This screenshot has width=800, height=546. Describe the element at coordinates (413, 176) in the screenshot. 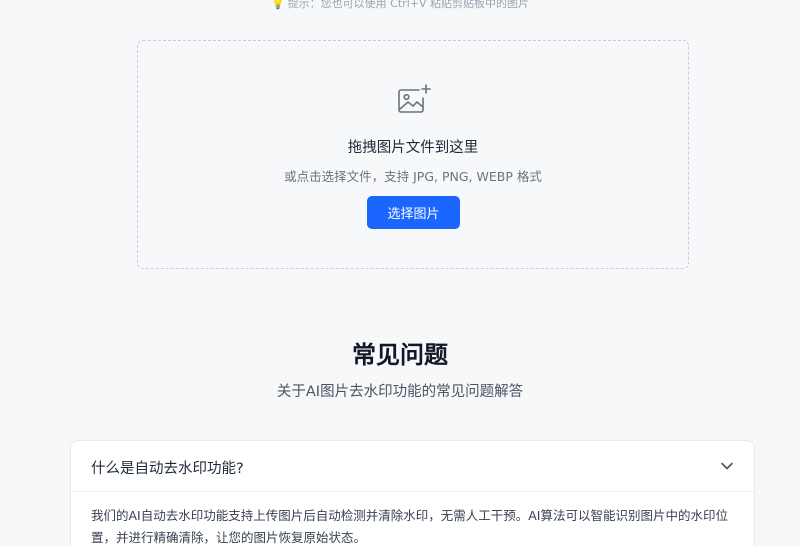

I see `dropzone-subtitle: 或点击选择文件，支持 JPG, PNG, WEBP 格式` at that location.